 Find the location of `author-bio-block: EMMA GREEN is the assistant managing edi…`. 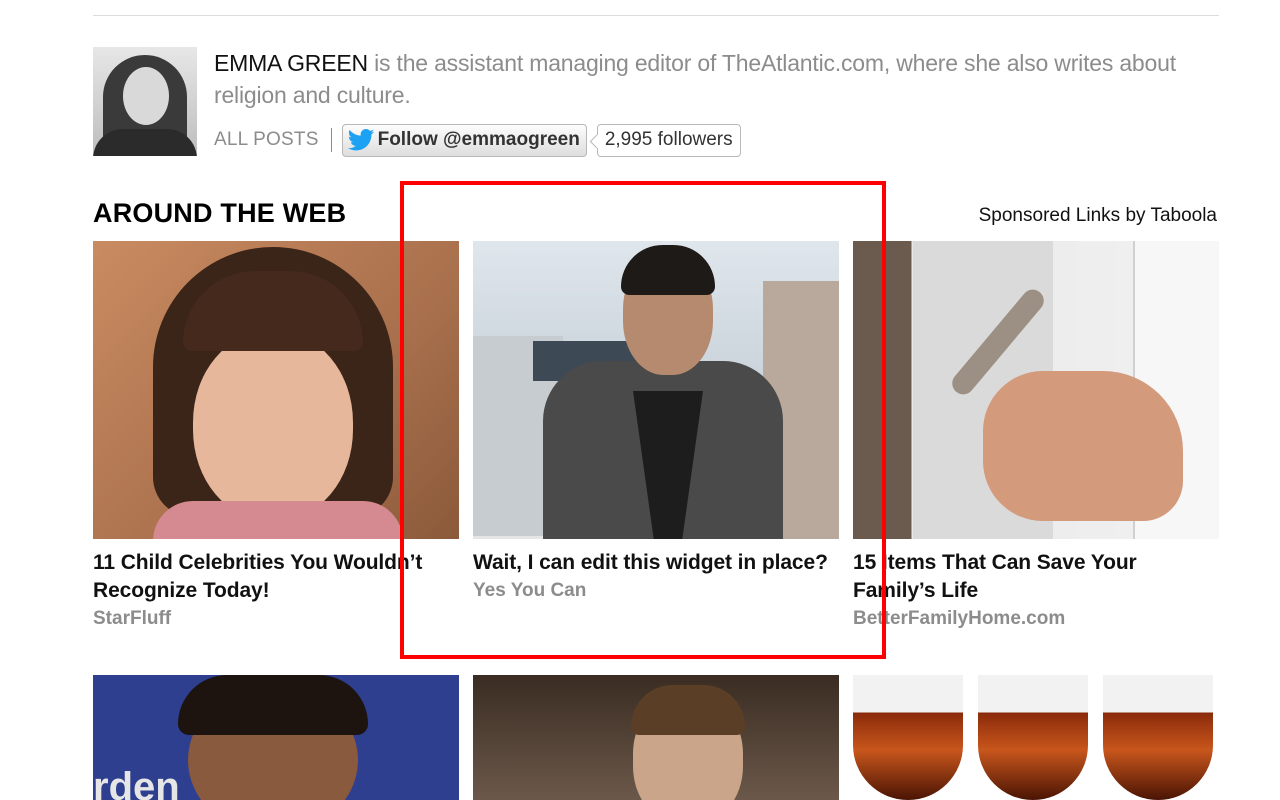

author-bio-block: EMMA GREEN is the assistant managing edi… is located at coordinates (656, 102).